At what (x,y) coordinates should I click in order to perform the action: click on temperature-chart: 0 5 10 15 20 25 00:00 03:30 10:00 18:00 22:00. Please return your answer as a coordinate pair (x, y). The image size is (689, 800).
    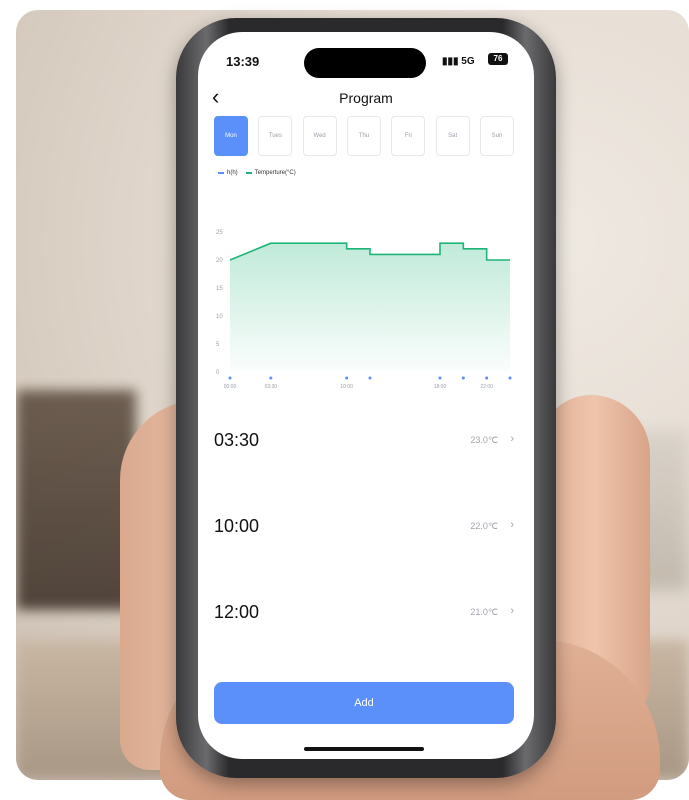
    Looking at the image, I should click on (364, 310).